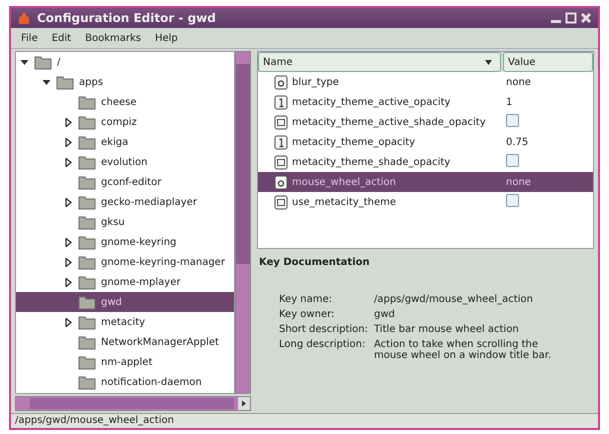 The height and width of the screenshot is (434, 609). What do you see at coordinates (125, 62) in the screenshot?
I see `tree-item: /` at bounding box center [125, 62].